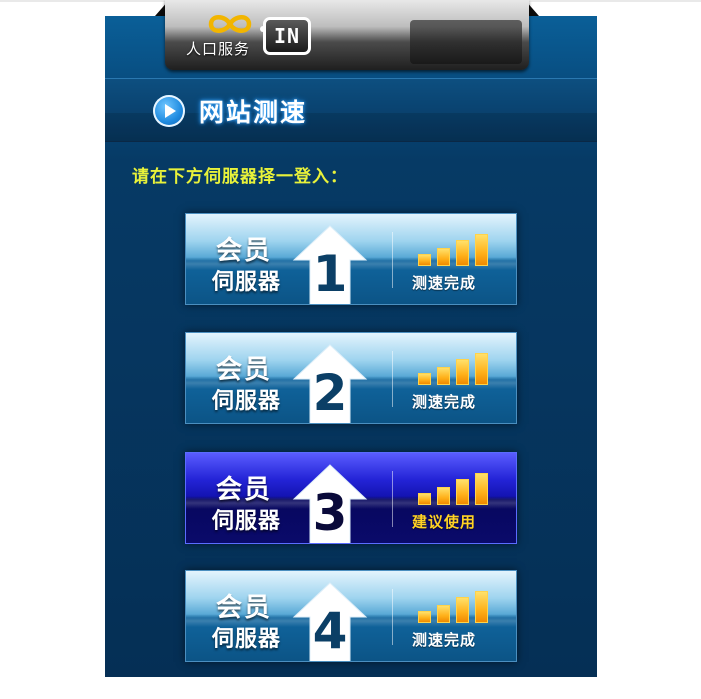  Describe the element at coordinates (444, 522) in the screenshot. I see `server-status: 建议使用` at that location.